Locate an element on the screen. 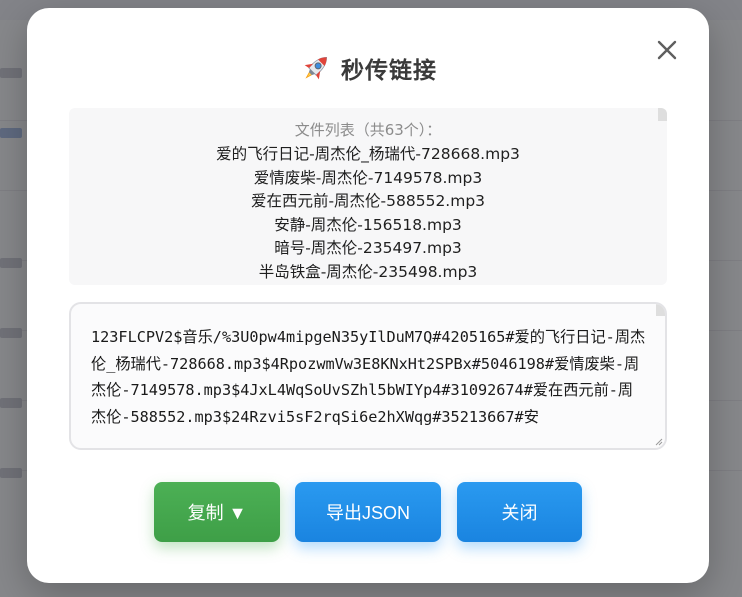 The image size is (742, 597). list-item: 爱的飞行日记-周杰伦_杨瑞代-728668.mp3 is located at coordinates (368, 154).